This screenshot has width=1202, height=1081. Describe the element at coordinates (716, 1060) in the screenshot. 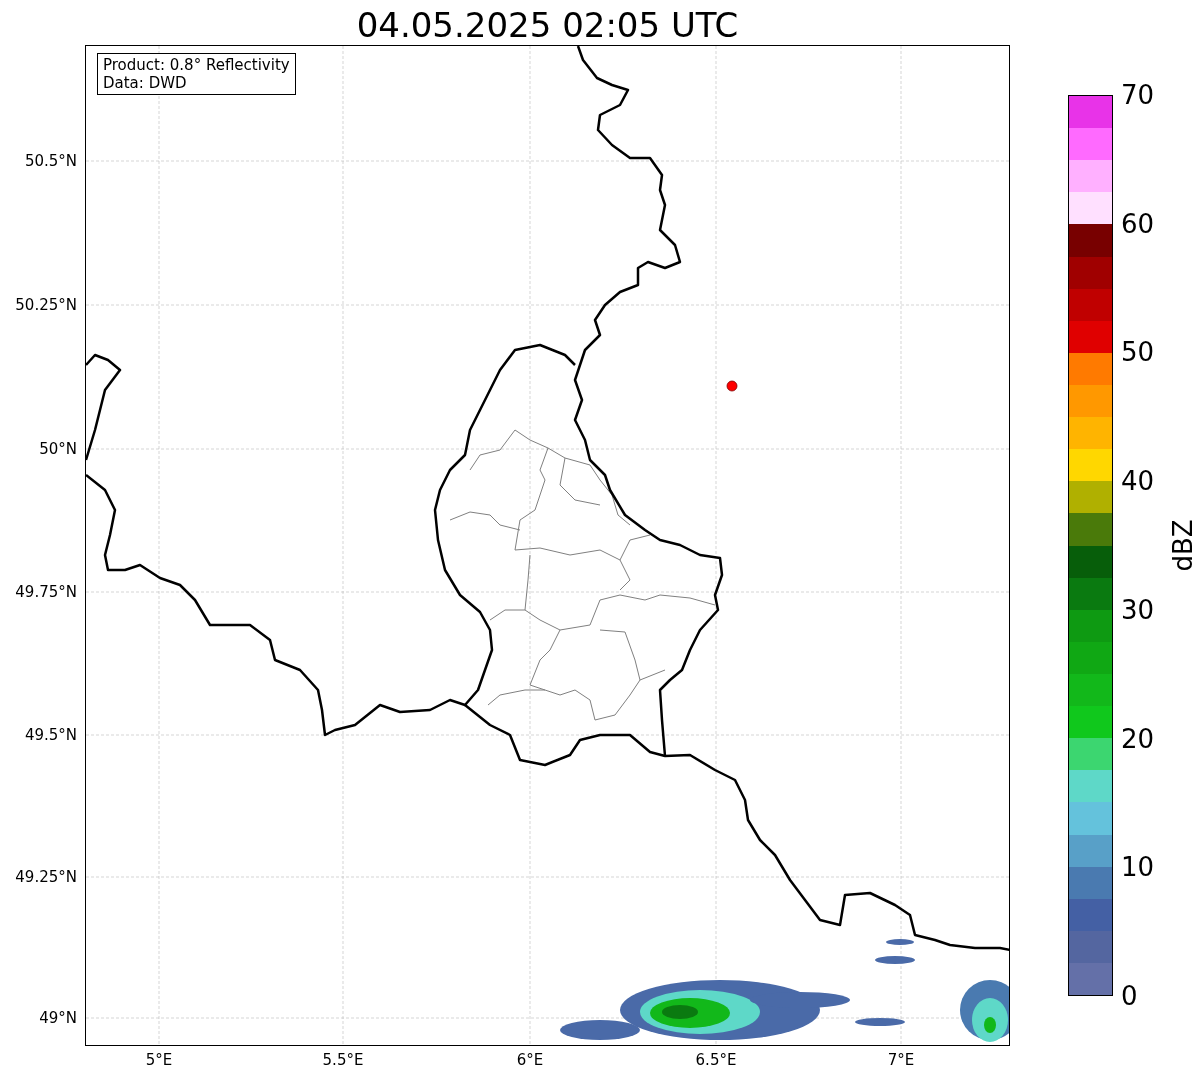

I see `longitude-label: 6.5°E` at that location.